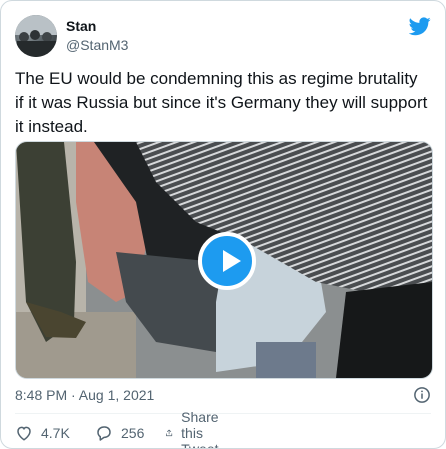 The image size is (446, 449). What do you see at coordinates (55, 433) in the screenshot?
I see `like-count: 4.7K` at bounding box center [55, 433].